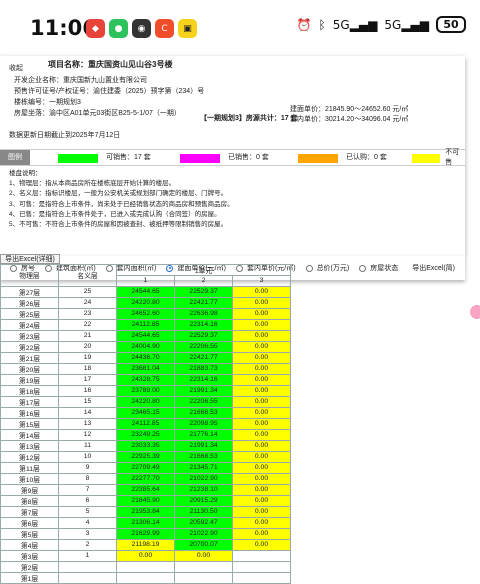 The image size is (480, 584). What do you see at coordinates (145, 313) in the screenshot?
I see `room-price-cell: 24652.60` at bounding box center [145, 313].